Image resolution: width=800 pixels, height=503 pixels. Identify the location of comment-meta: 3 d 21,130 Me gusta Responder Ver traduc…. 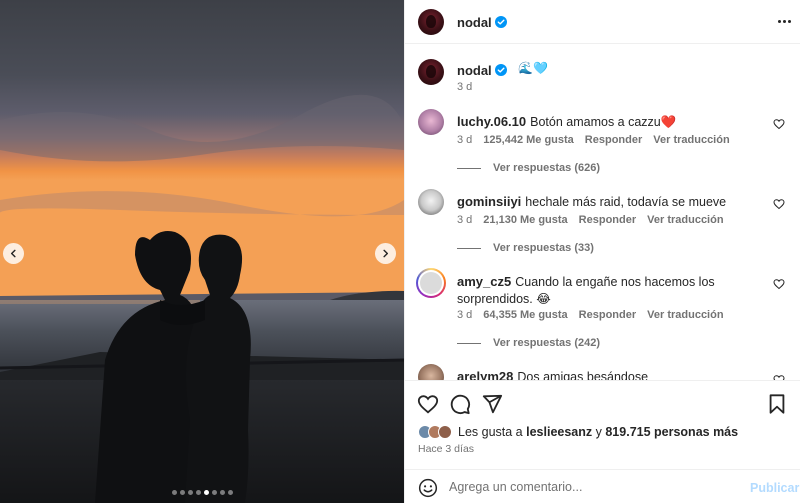
(590, 220).